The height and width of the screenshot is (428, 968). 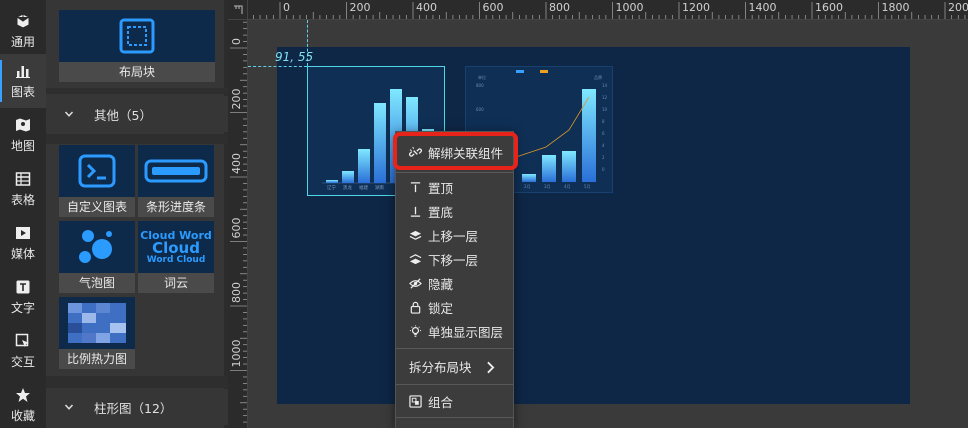 I want to click on vertical-ruler: 0 200 400 600 800 1000, so click(x=238, y=224).